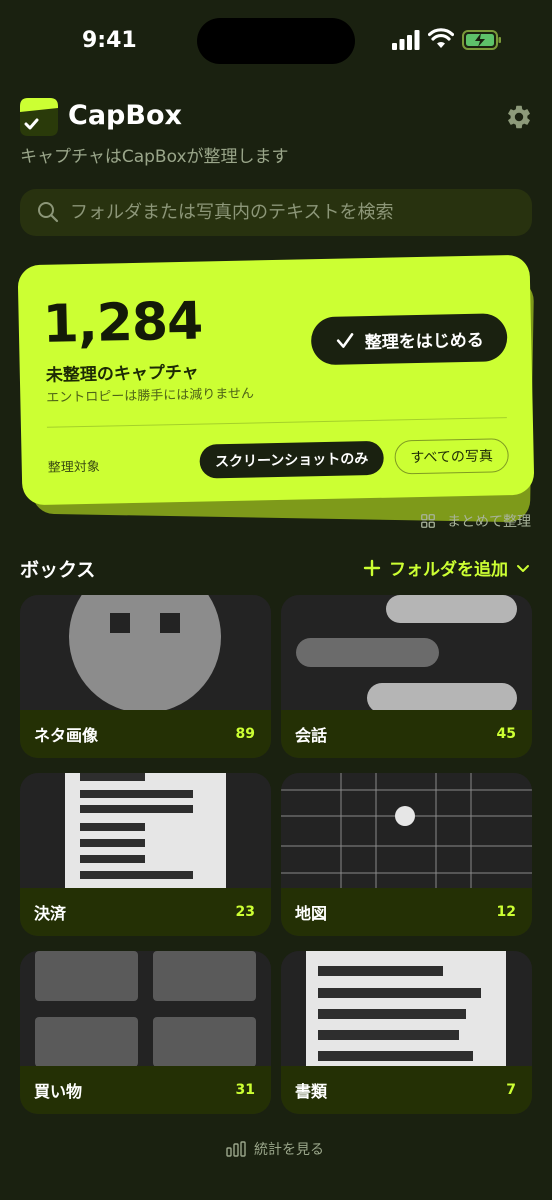  Describe the element at coordinates (481, 40) in the screenshot. I see `battery-charging-icon` at that location.